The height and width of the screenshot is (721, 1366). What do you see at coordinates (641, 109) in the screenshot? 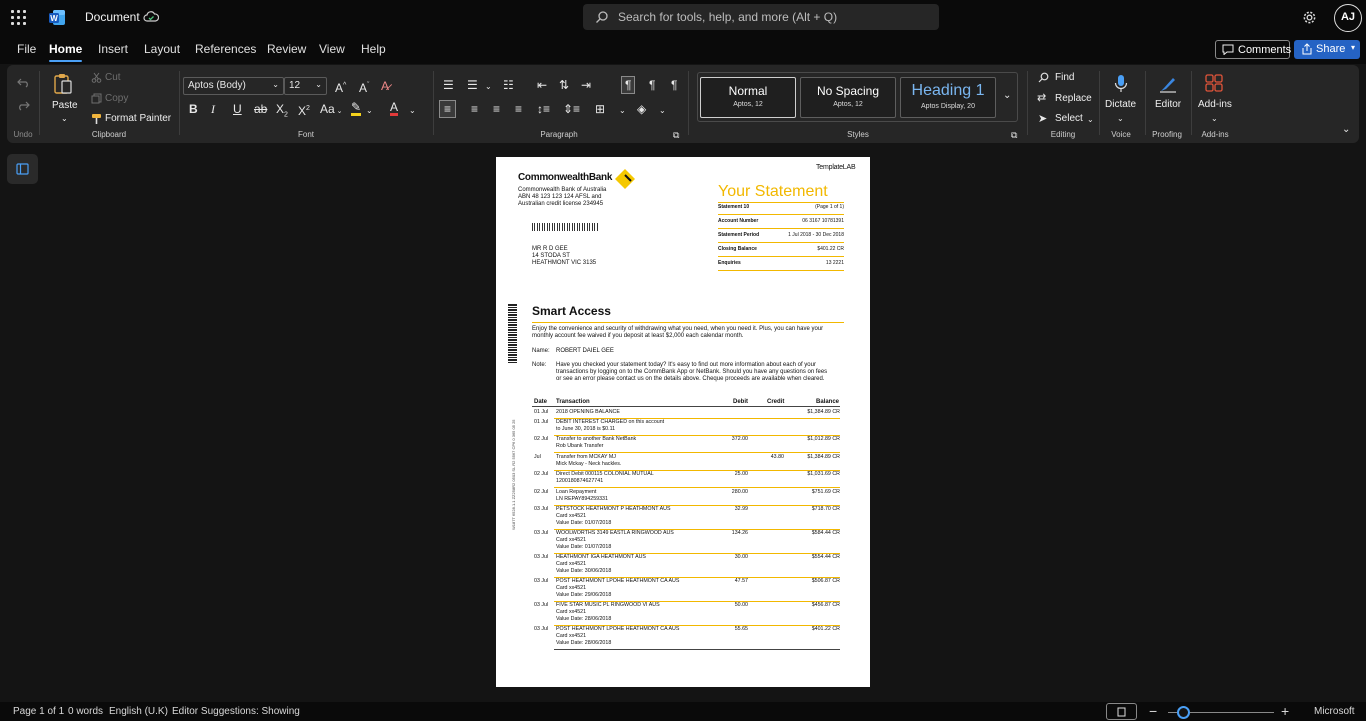
I see `shading-icon: ◈` at bounding box center [641, 109].